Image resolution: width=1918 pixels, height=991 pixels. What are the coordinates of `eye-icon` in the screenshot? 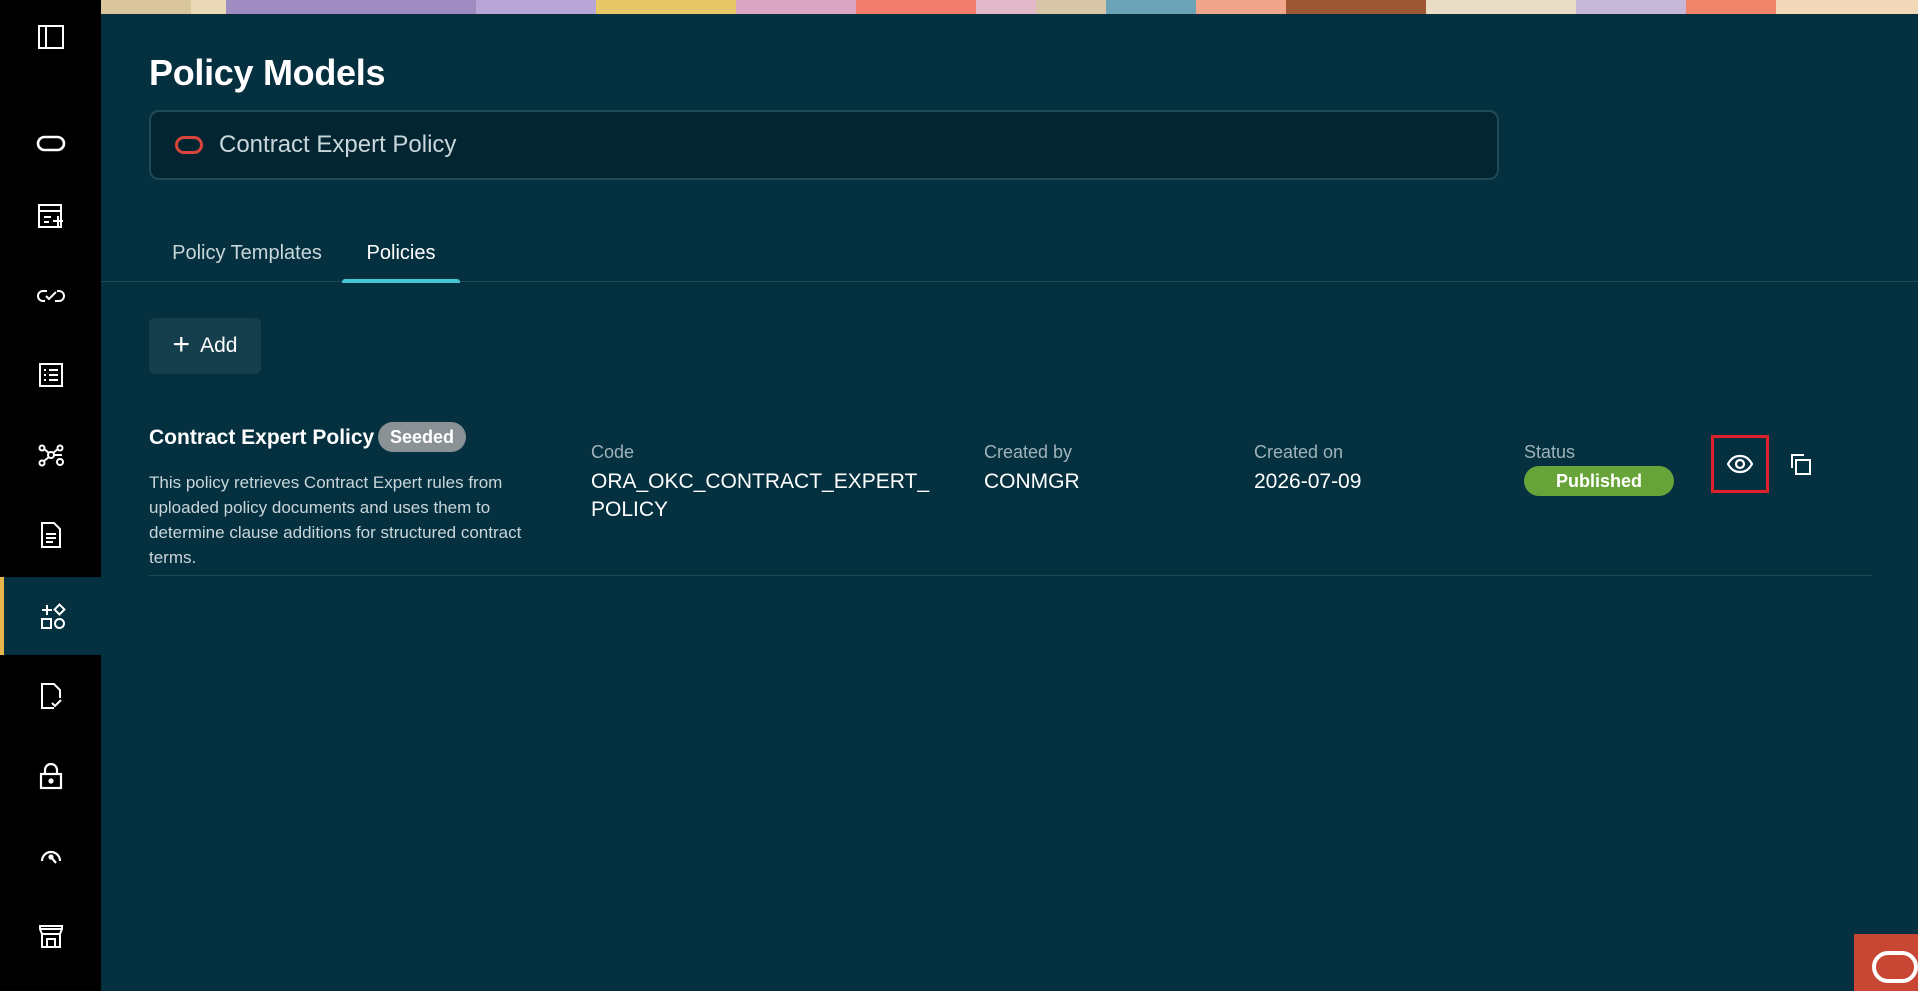 It's located at (1740, 464).